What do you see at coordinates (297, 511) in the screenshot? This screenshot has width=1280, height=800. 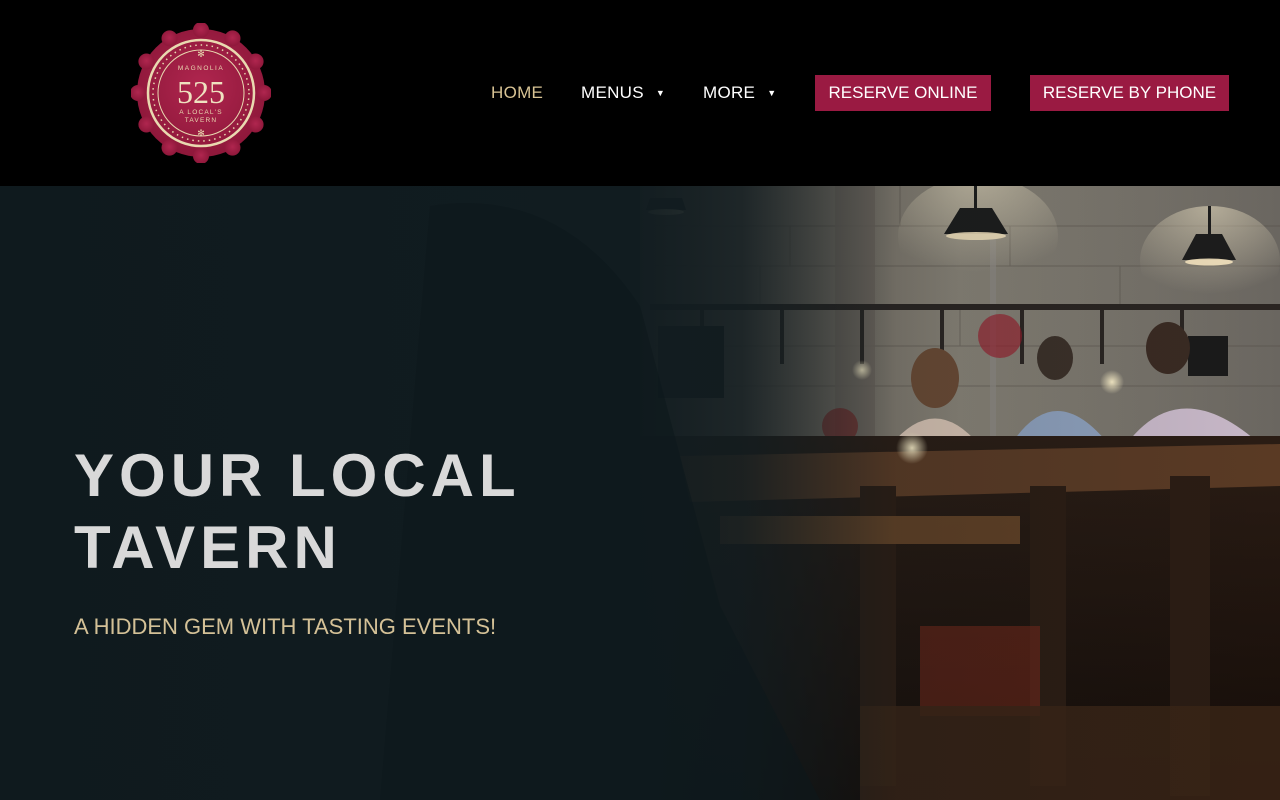 I see `hero-title: YOUR LOCAL TAVERN` at bounding box center [297, 511].